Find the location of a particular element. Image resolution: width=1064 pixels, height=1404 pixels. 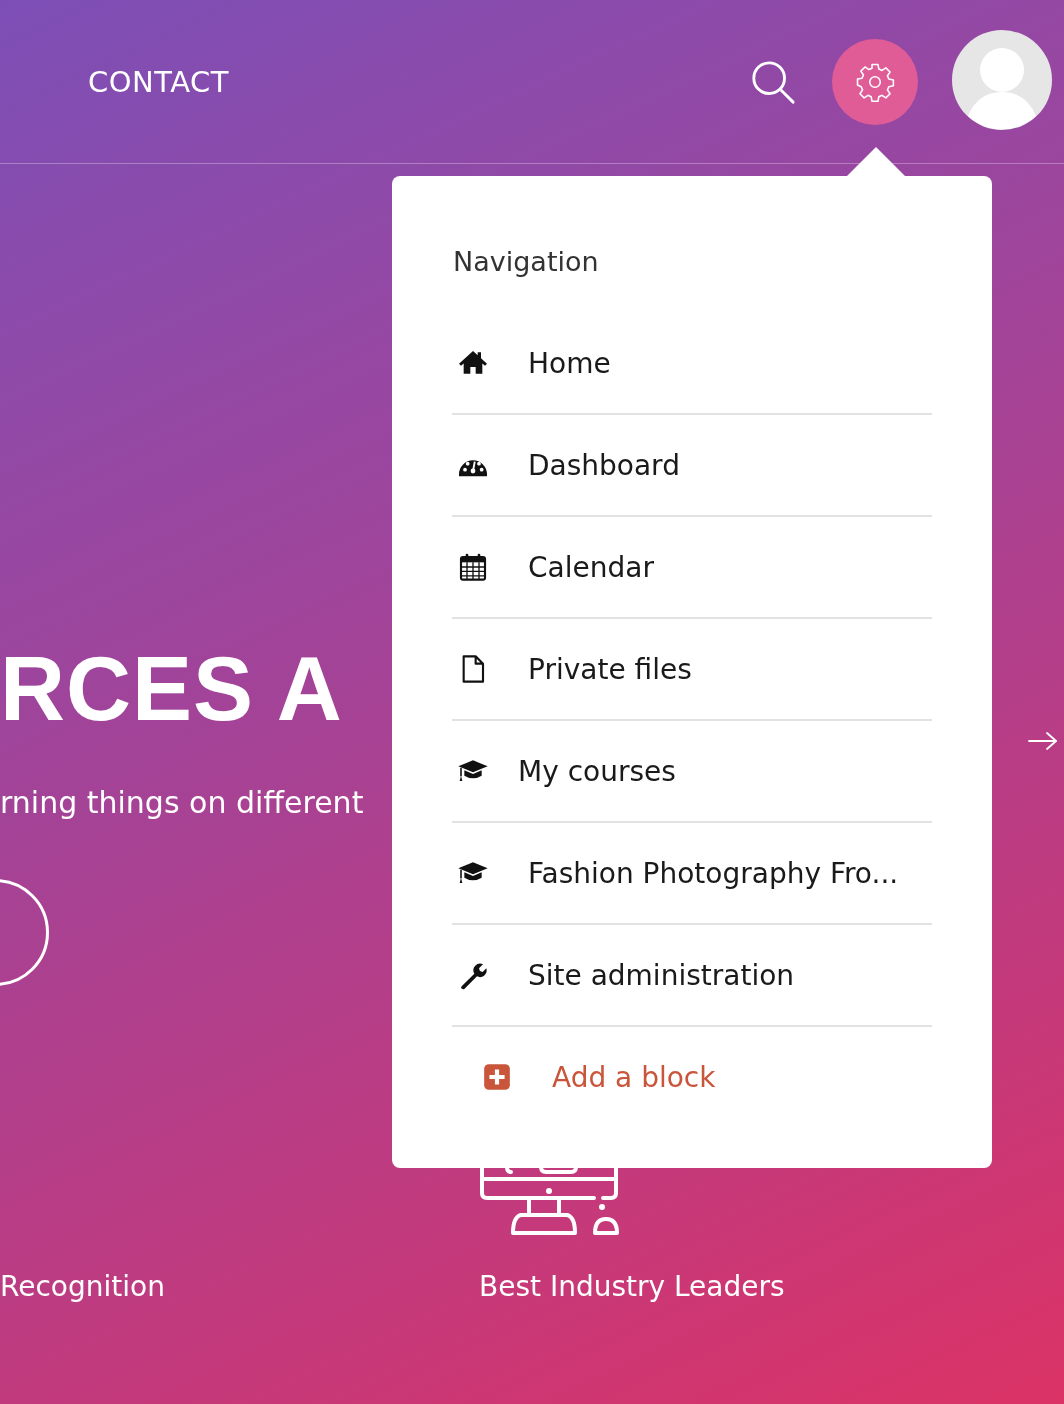

menu-heading: Navigation is located at coordinates (526, 262).